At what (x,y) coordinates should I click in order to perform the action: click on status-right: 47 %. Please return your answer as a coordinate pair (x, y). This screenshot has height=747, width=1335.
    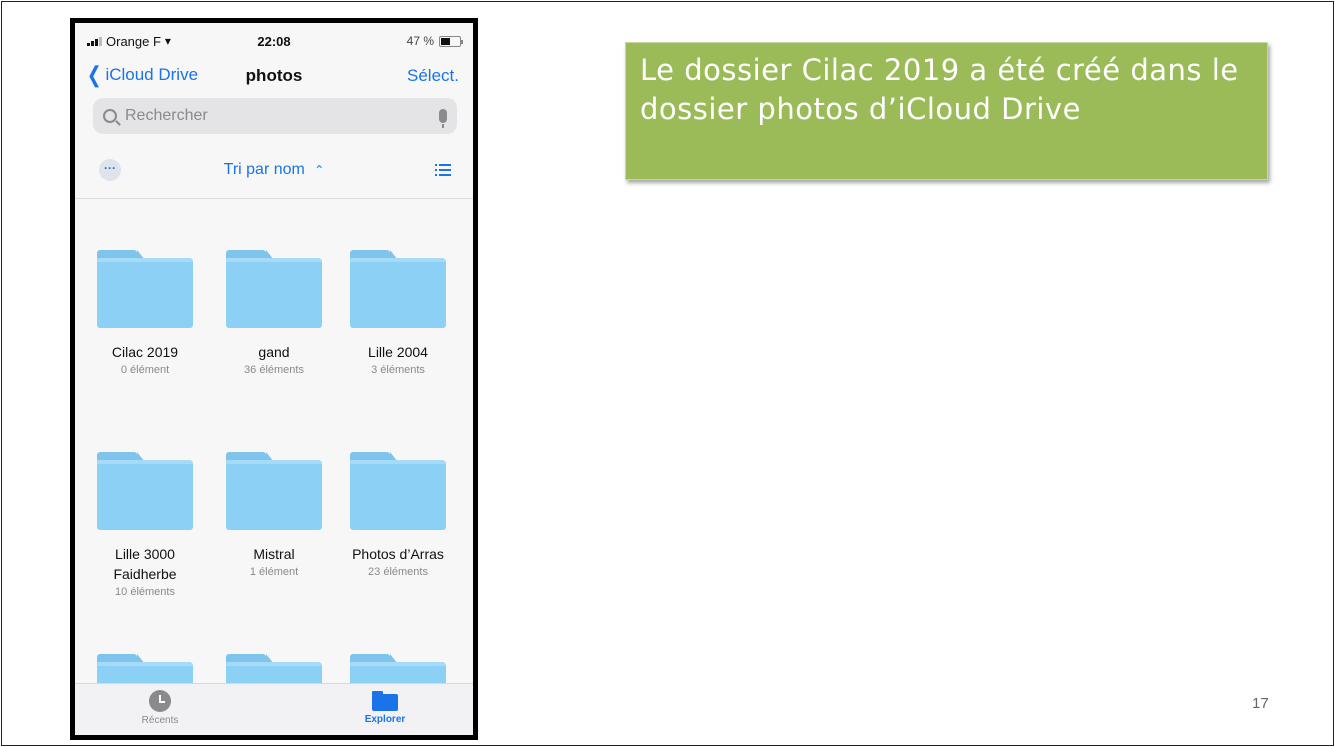
    Looking at the image, I should click on (434, 41).